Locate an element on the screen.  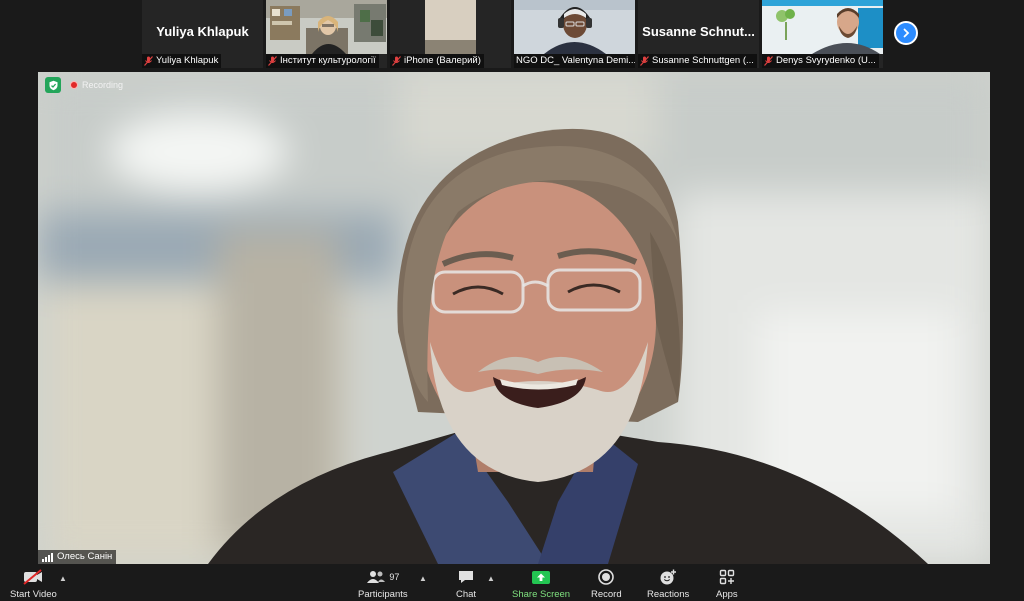
recording-label: Recording is located at coordinates (103, 85).